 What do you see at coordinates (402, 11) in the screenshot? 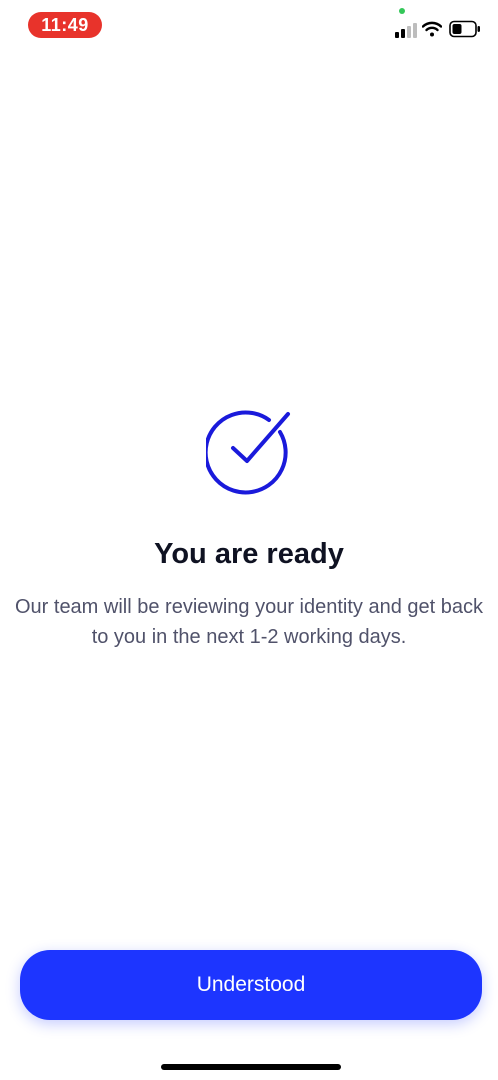
I see `privacy-indicator-dot` at bounding box center [402, 11].